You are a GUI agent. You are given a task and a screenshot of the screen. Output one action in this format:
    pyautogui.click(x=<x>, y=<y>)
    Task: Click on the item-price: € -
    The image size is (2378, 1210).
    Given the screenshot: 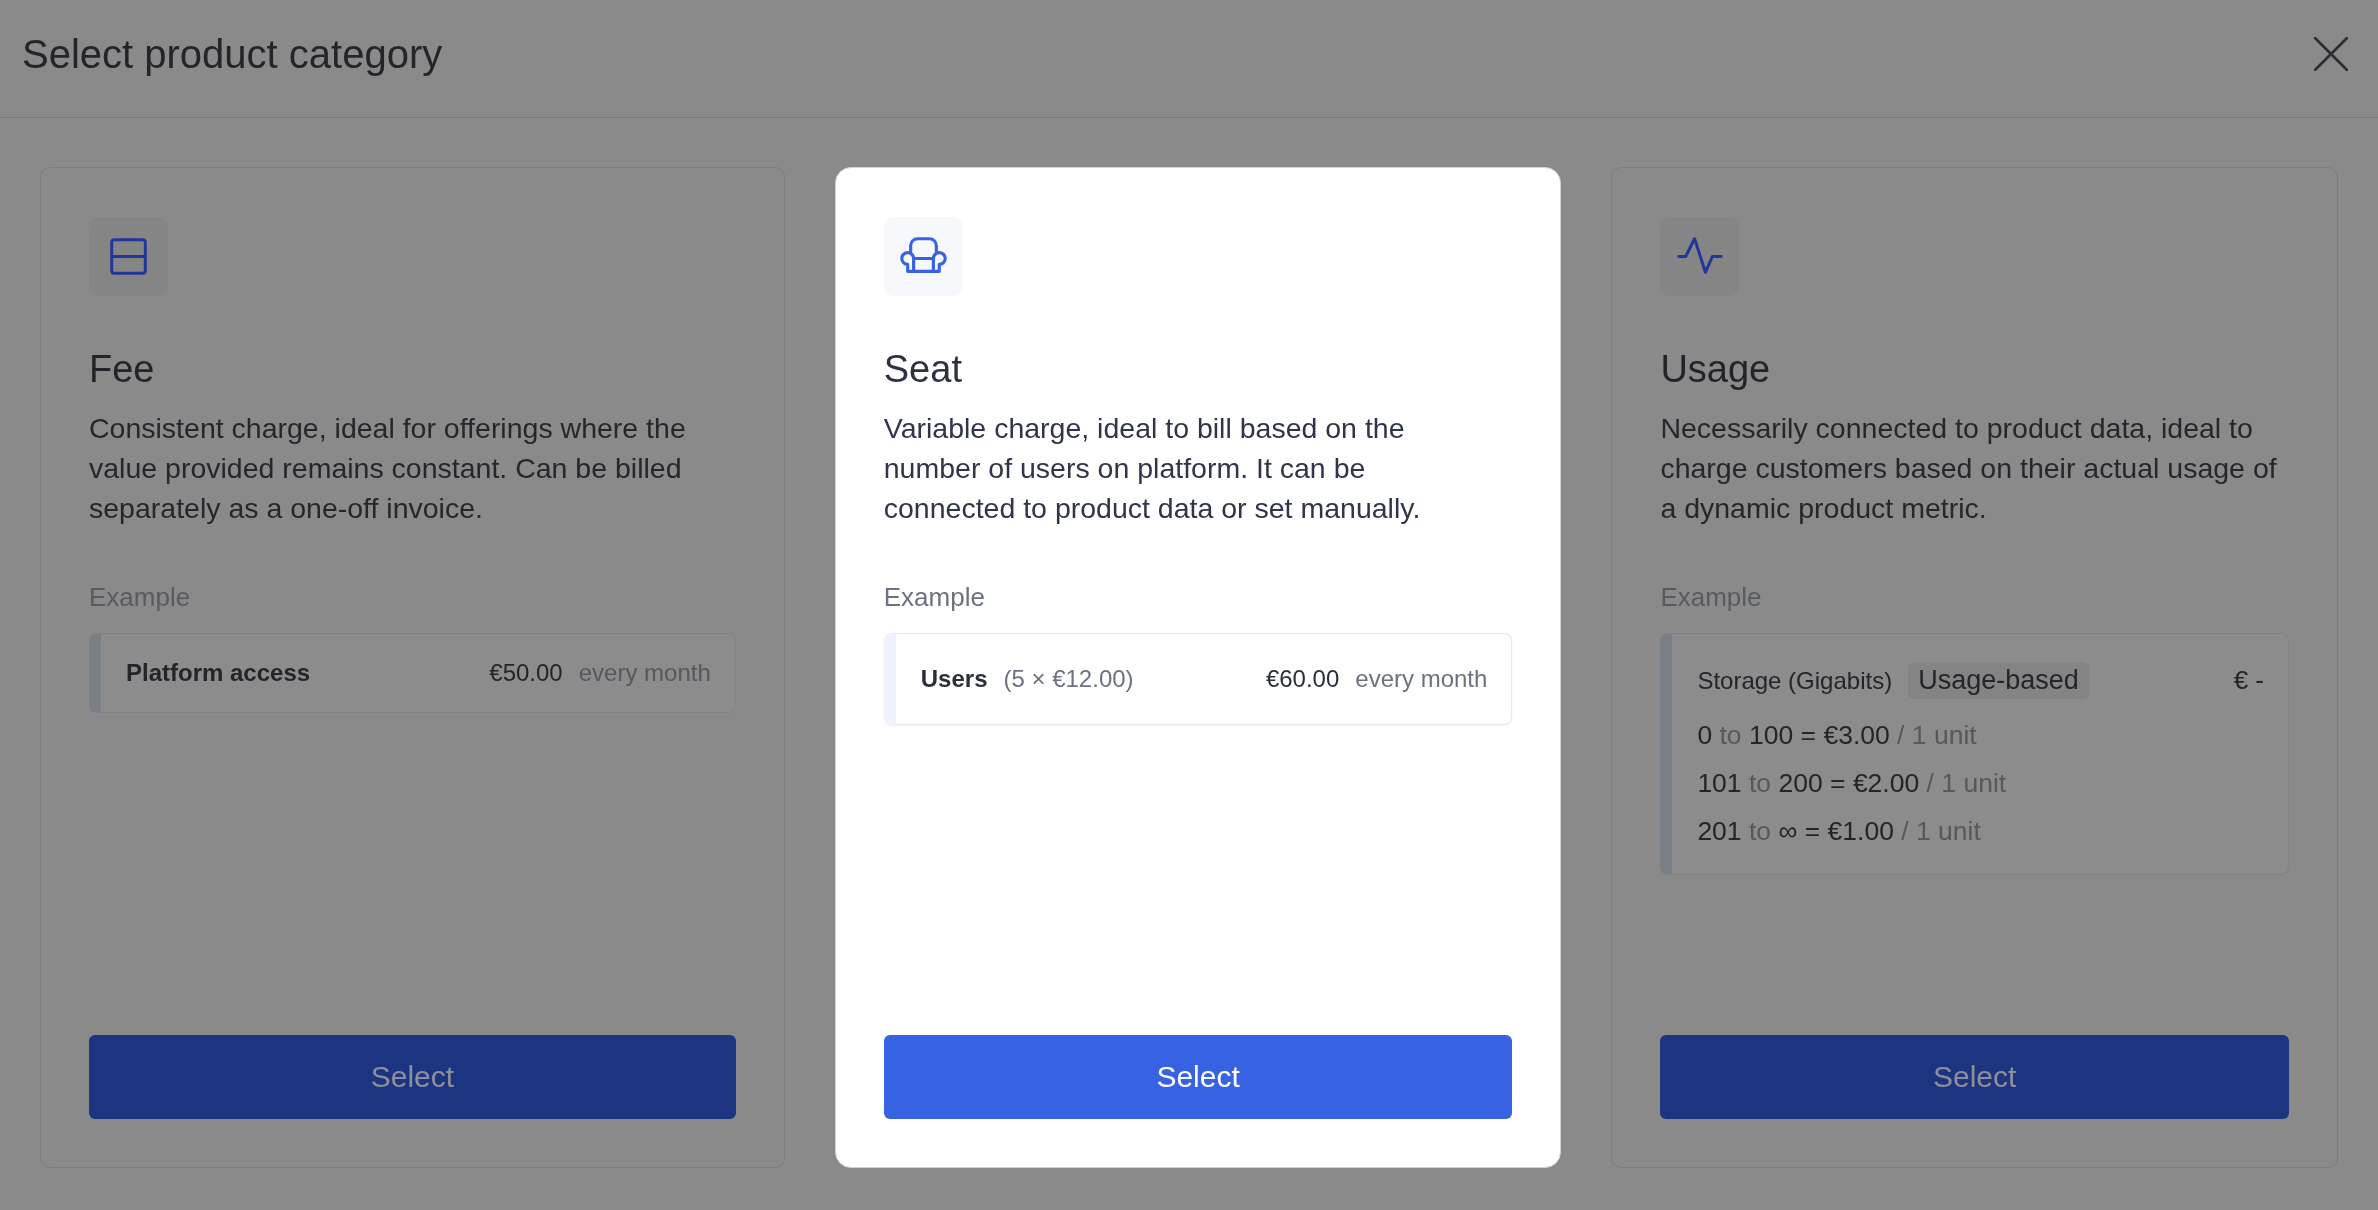 What is the action you would take?
    pyautogui.click(x=2248, y=680)
    